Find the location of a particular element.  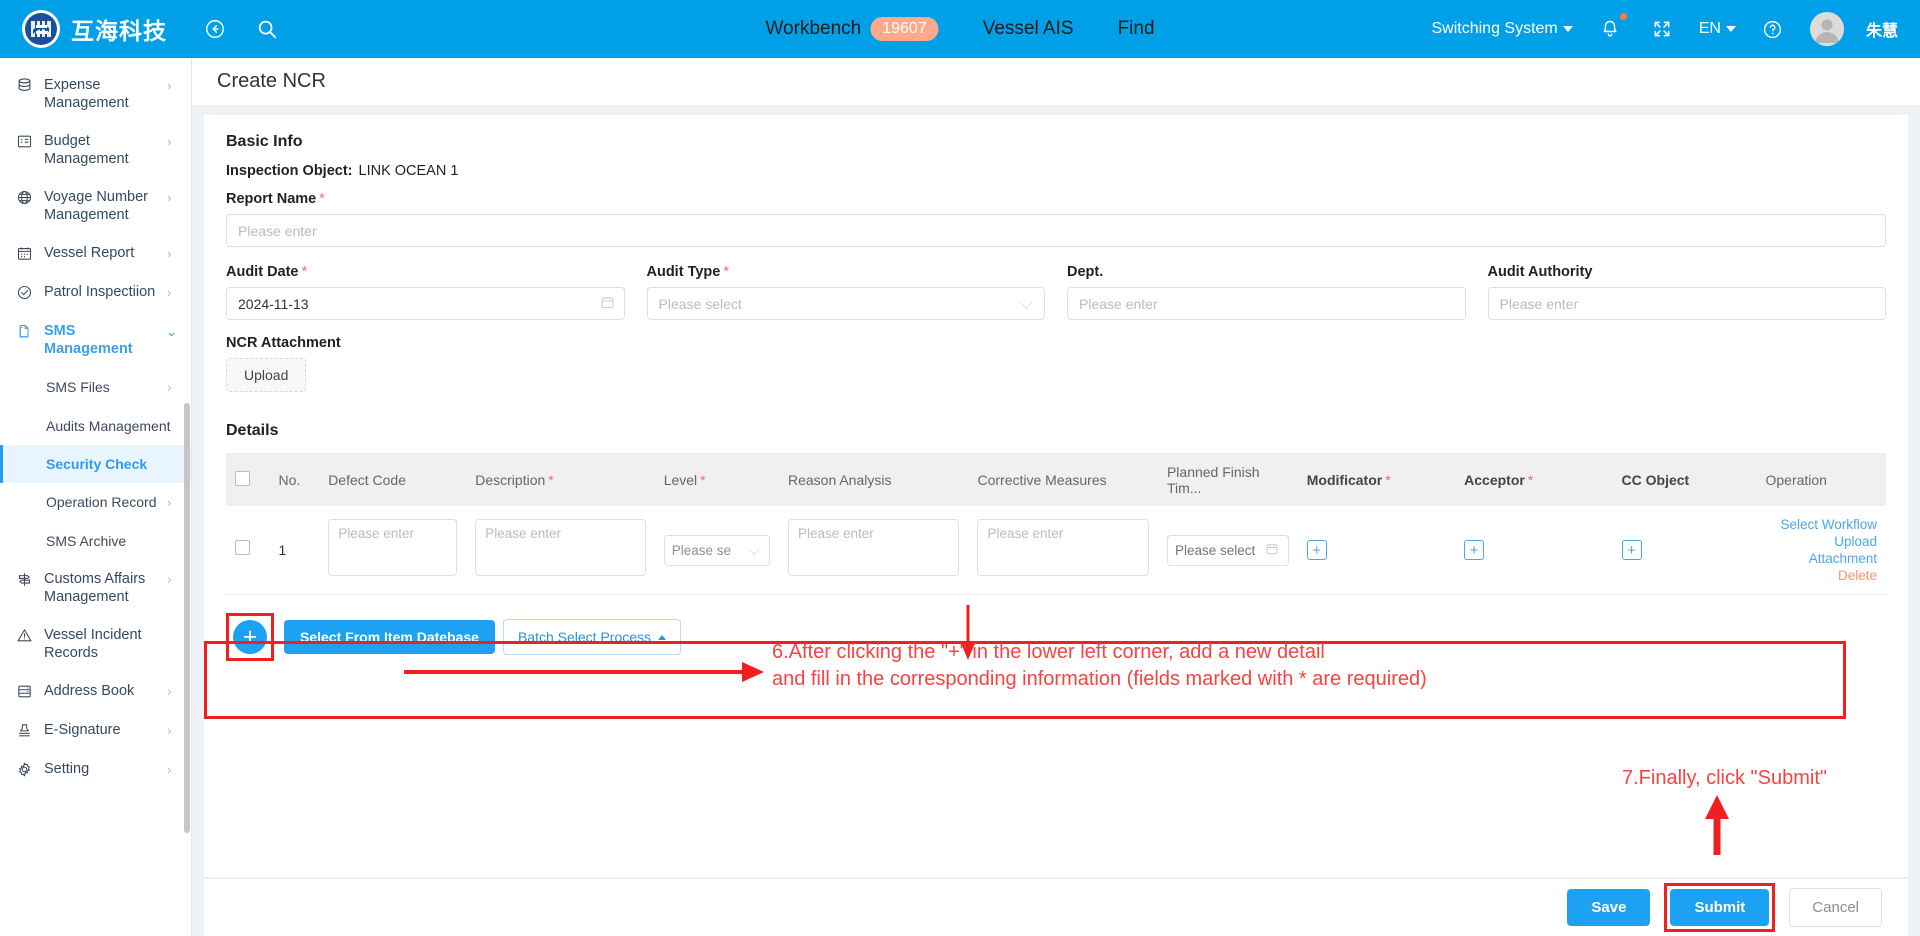

row-modificator-cell: + is located at coordinates (1376, 550).